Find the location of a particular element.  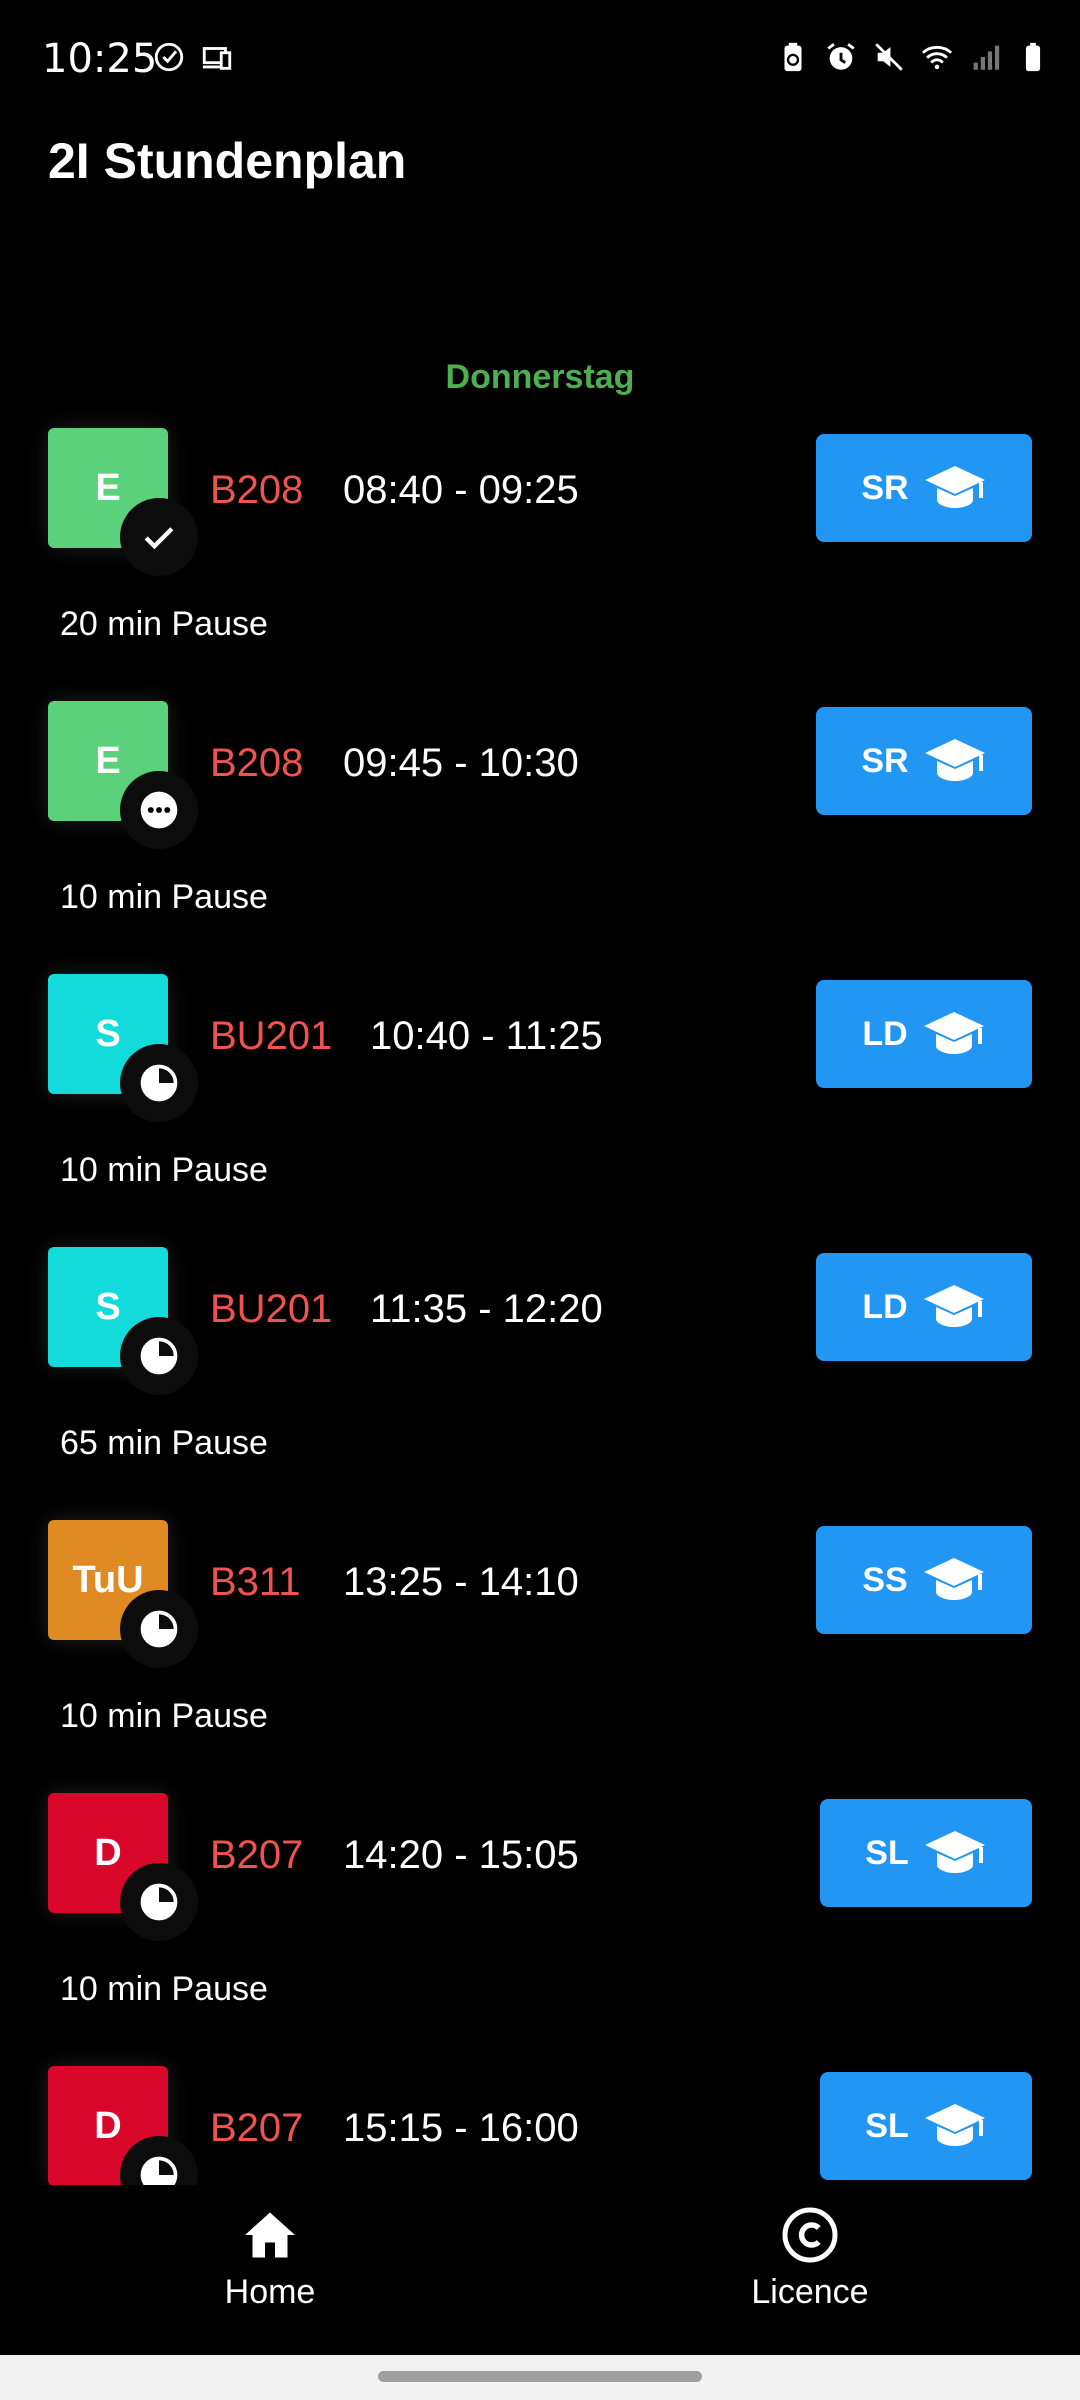

pause-label: 65 min Pause is located at coordinates (164, 1443).